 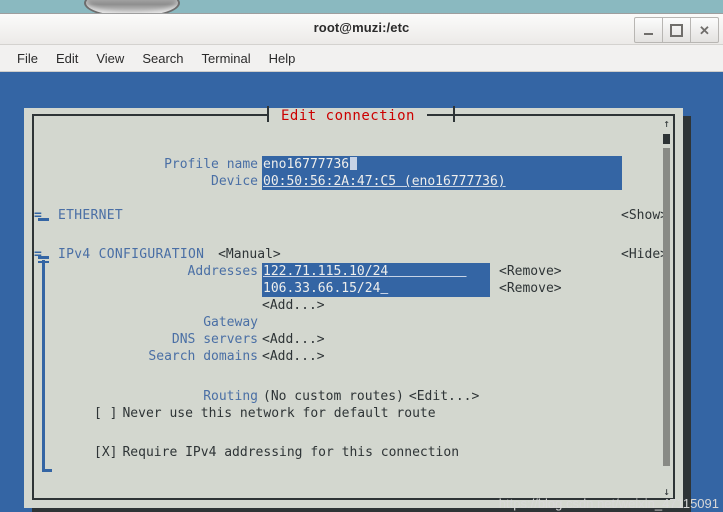 What do you see at coordinates (230, 322) in the screenshot?
I see `gateway-label: Gateway` at bounding box center [230, 322].